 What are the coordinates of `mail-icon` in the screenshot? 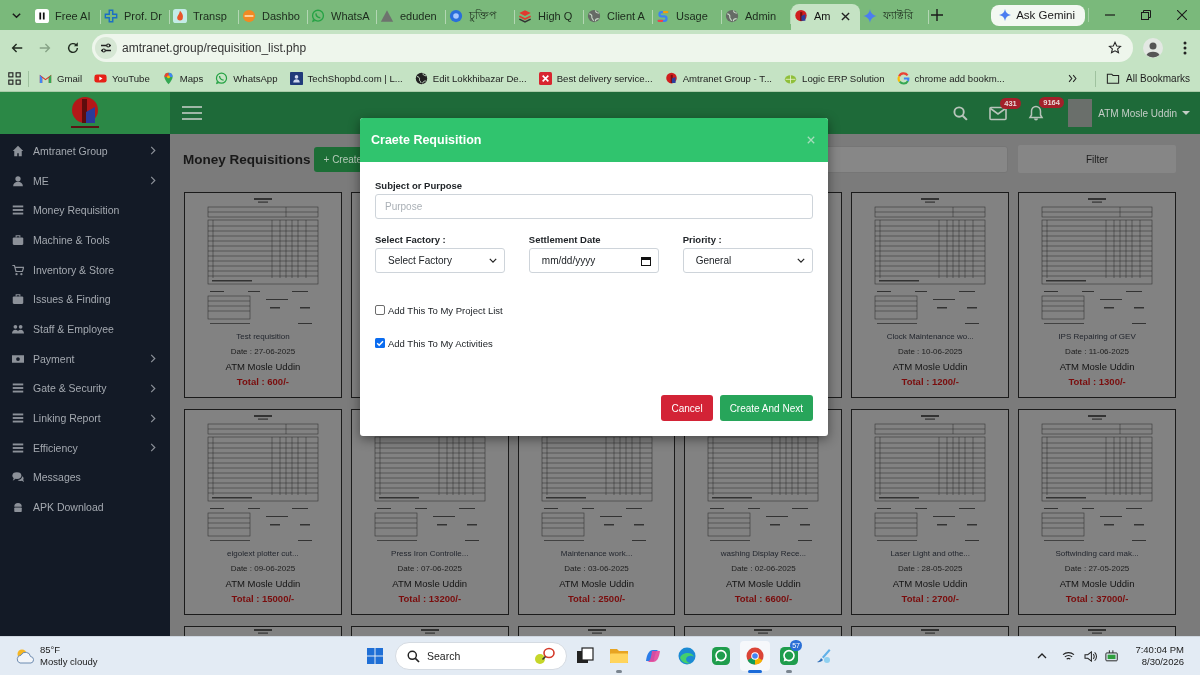 It's located at (998, 113).